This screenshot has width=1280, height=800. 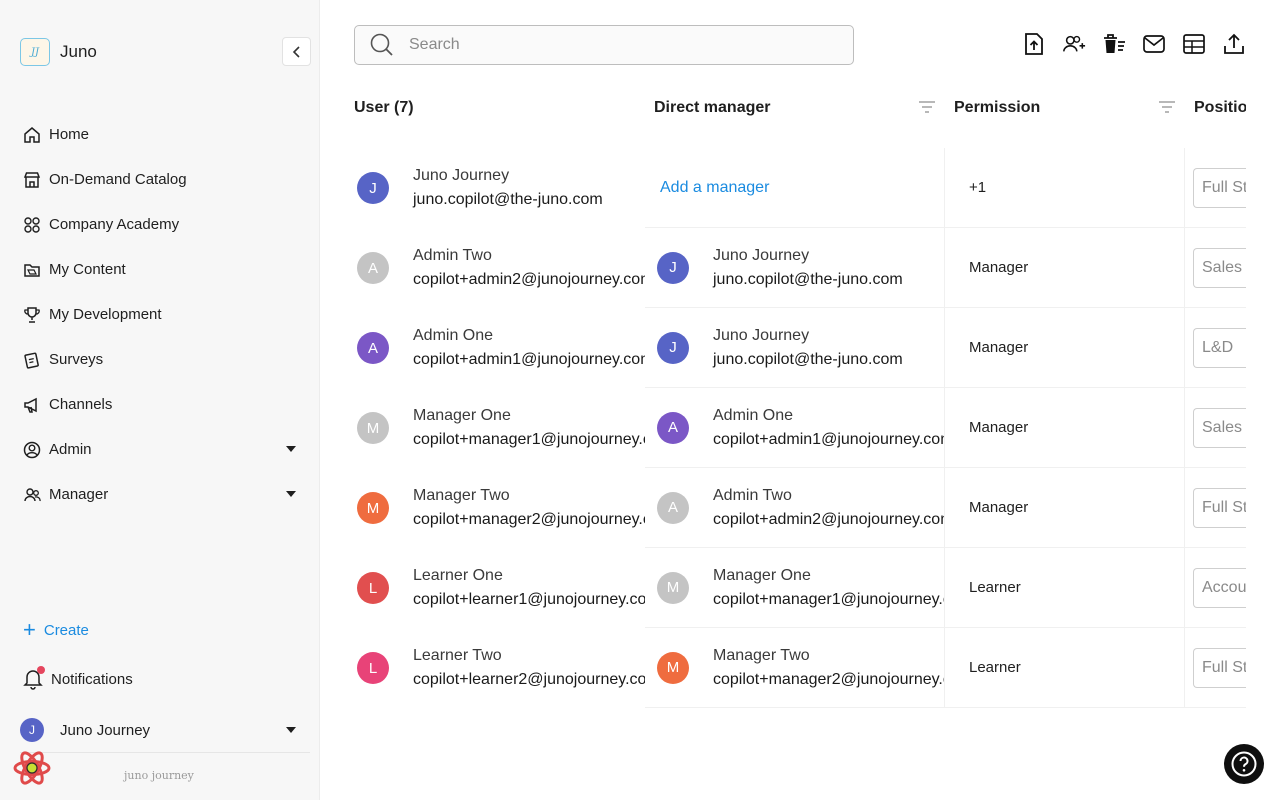 I want to click on notifications-button: Notifications, so click(x=78, y=678).